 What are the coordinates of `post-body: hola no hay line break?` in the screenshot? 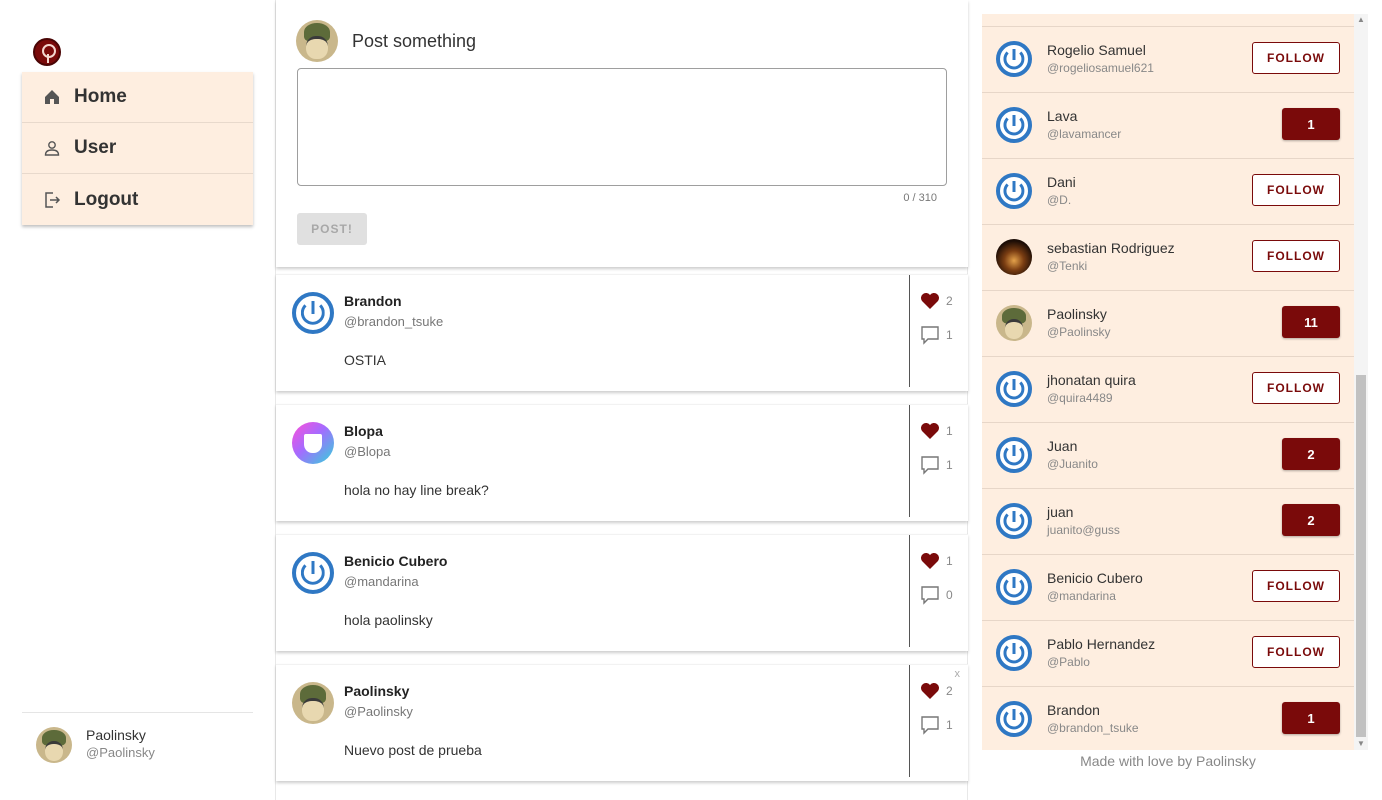 It's located at (416, 490).